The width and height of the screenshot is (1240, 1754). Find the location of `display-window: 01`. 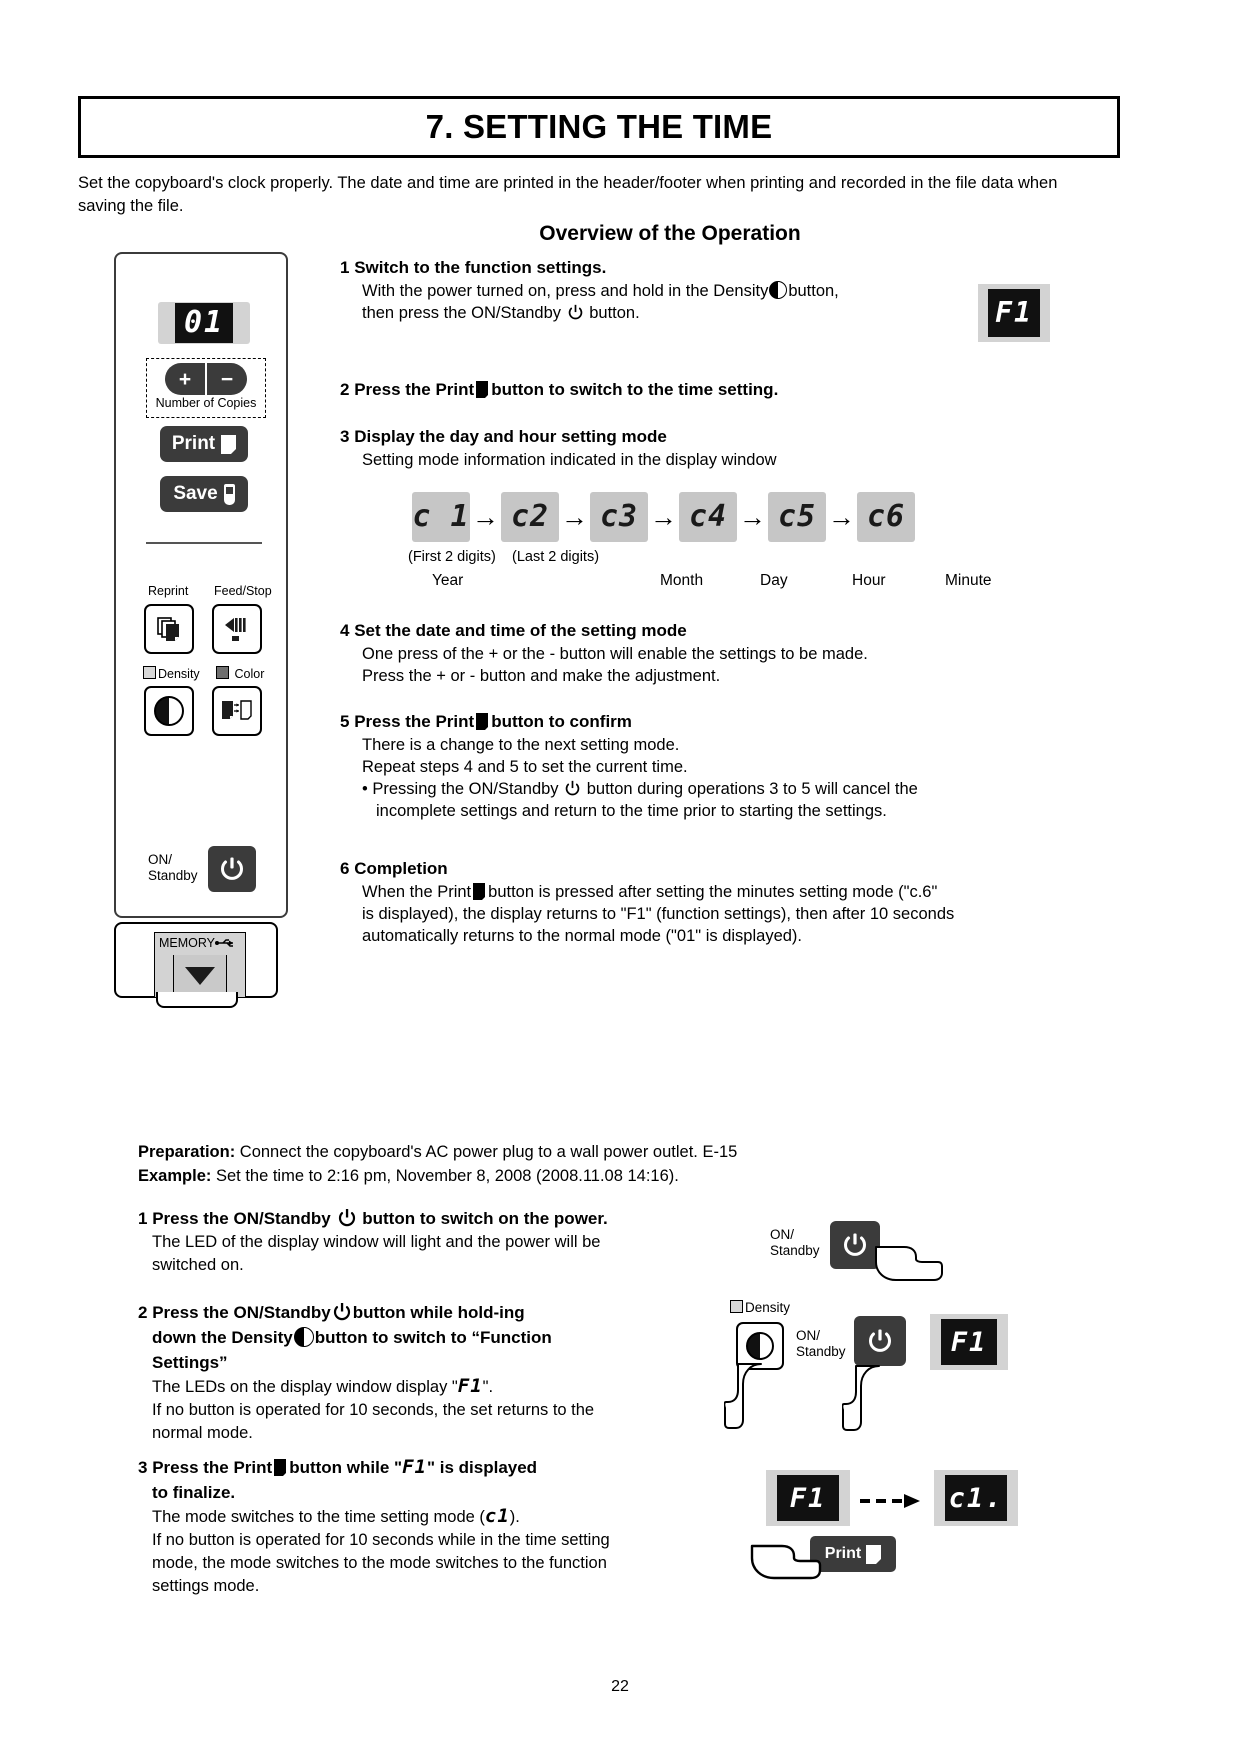

display-window: 01 is located at coordinates (204, 323).